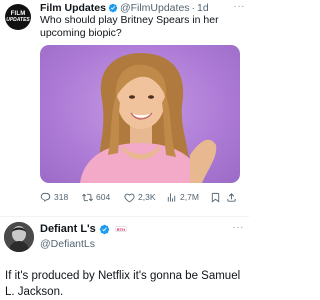 The height and width of the screenshot is (300, 320). Describe the element at coordinates (155, 8) in the screenshot. I see `author-handle: @FilmUpdates` at that location.